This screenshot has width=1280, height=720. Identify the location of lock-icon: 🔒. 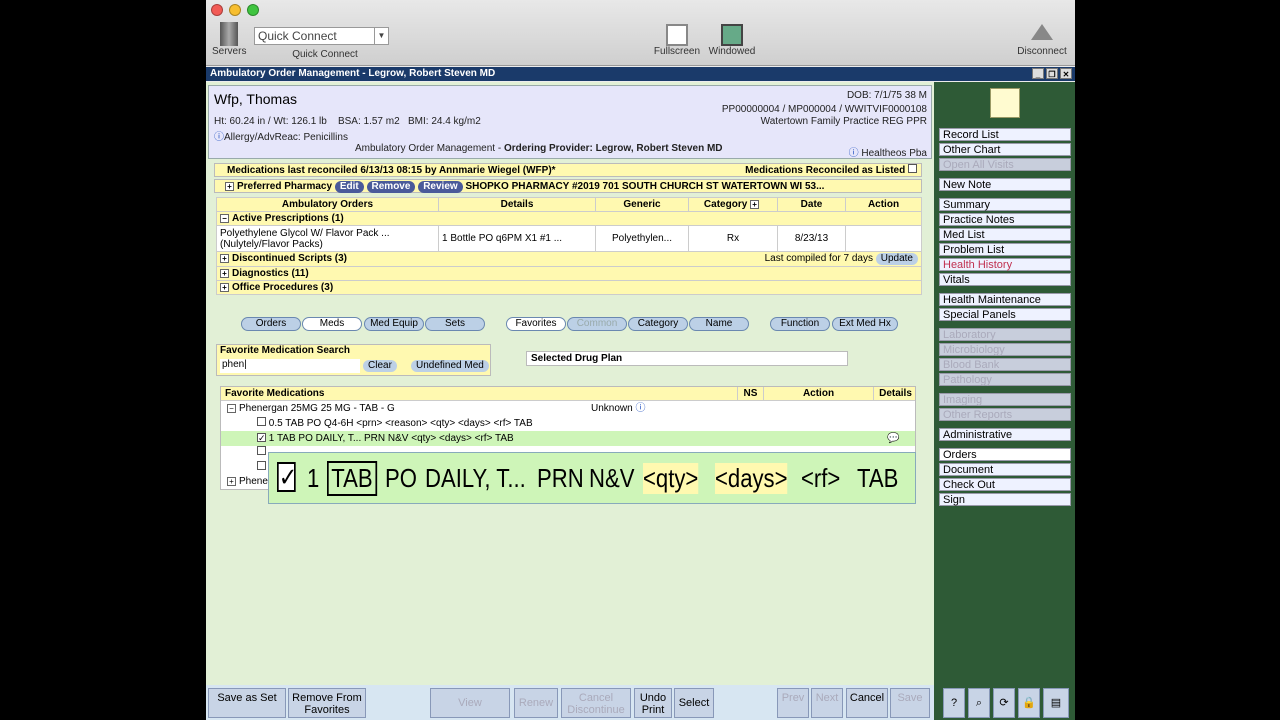
(1029, 703).